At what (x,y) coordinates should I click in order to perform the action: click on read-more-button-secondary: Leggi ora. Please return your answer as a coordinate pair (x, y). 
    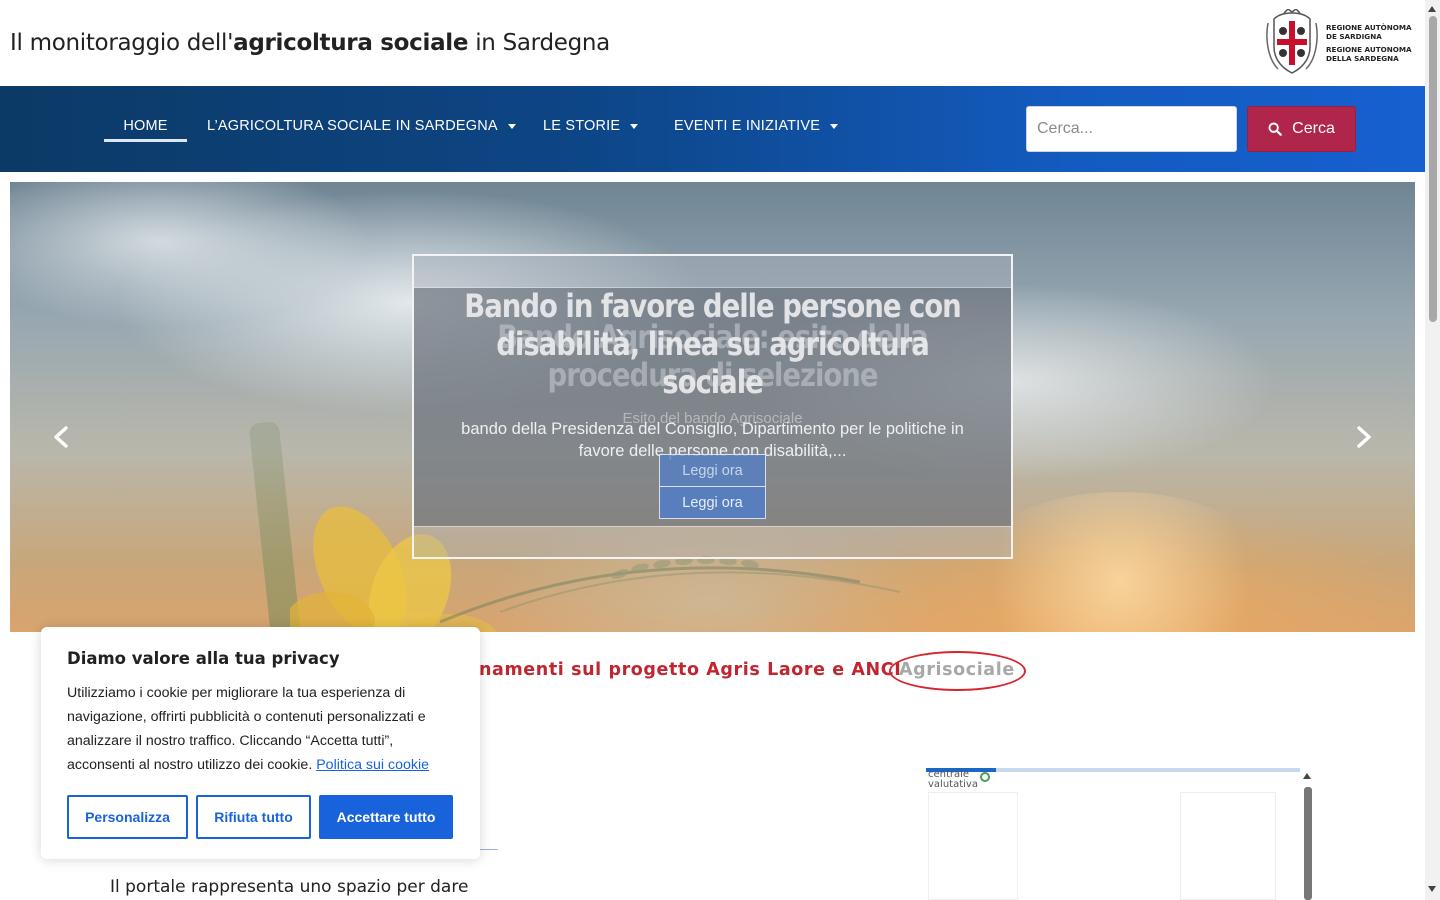
    Looking at the image, I should click on (712, 470).